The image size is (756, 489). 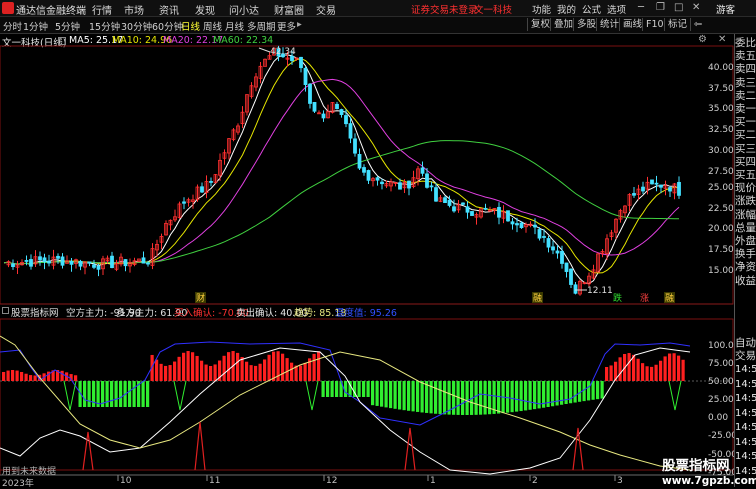 What do you see at coordinates (5, 310) in the screenshot?
I see `indicator-checkbox-icon` at bounding box center [5, 310].